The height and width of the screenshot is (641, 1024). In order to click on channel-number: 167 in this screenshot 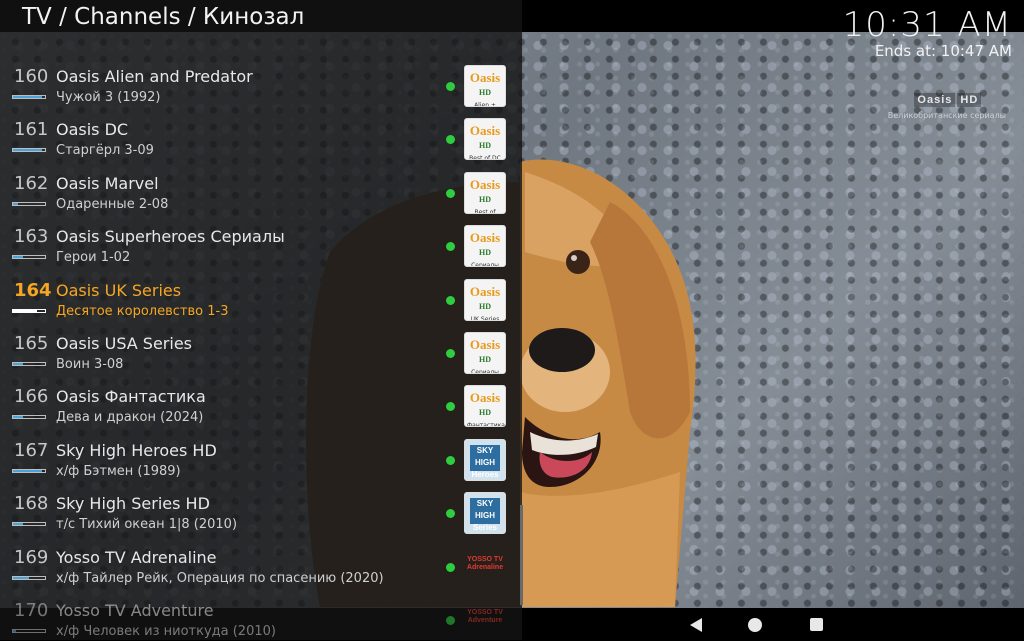, I will do `click(31, 450)`.